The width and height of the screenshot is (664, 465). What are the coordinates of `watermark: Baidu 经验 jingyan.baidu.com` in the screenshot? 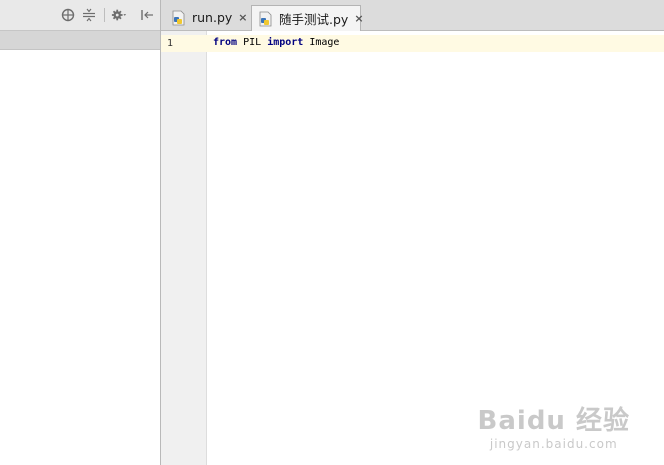 It's located at (554, 425).